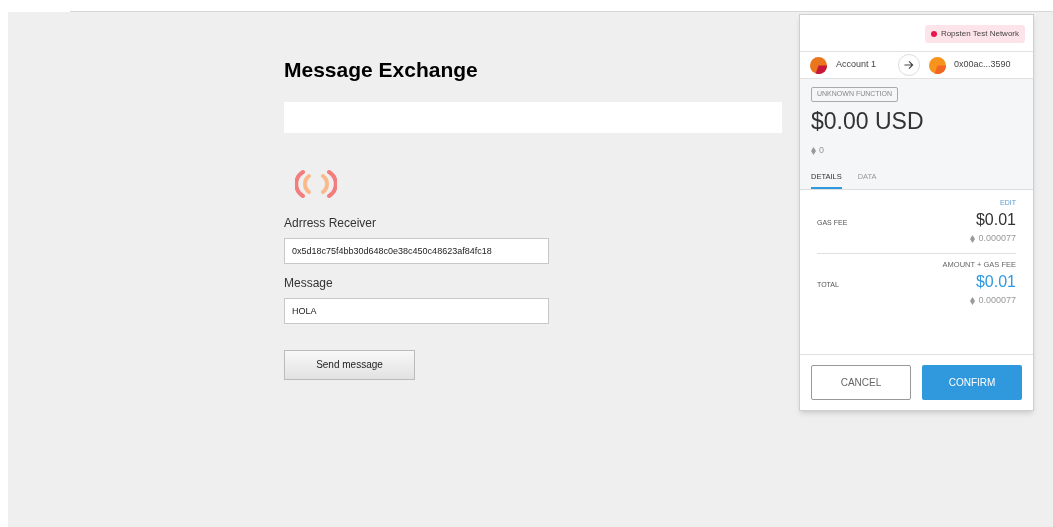 This screenshot has width=1053, height=527. I want to click on send-button: Send message, so click(349, 364).